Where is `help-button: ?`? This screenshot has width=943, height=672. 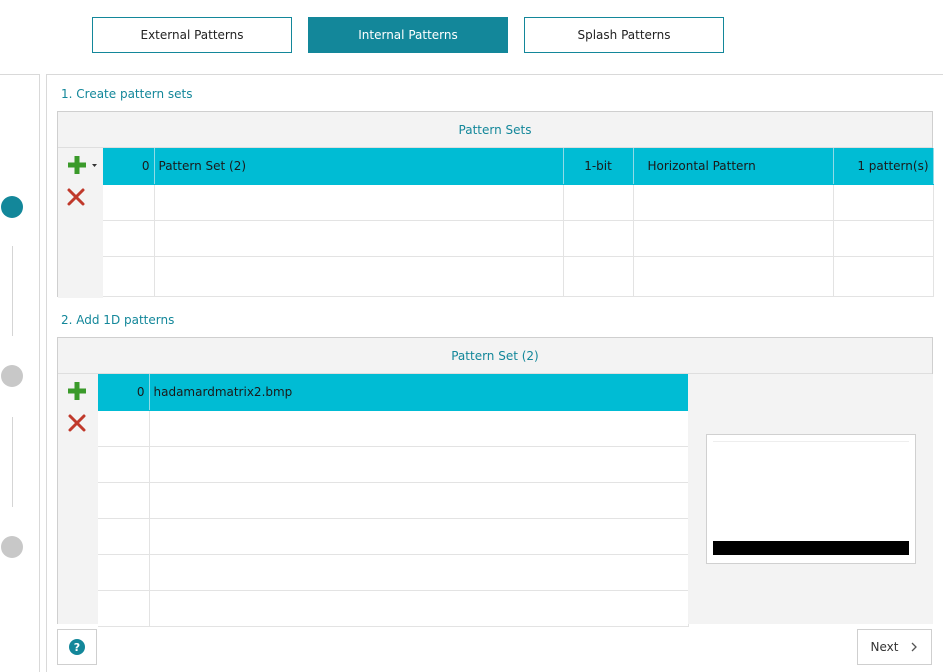
help-button: ? is located at coordinates (77, 647).